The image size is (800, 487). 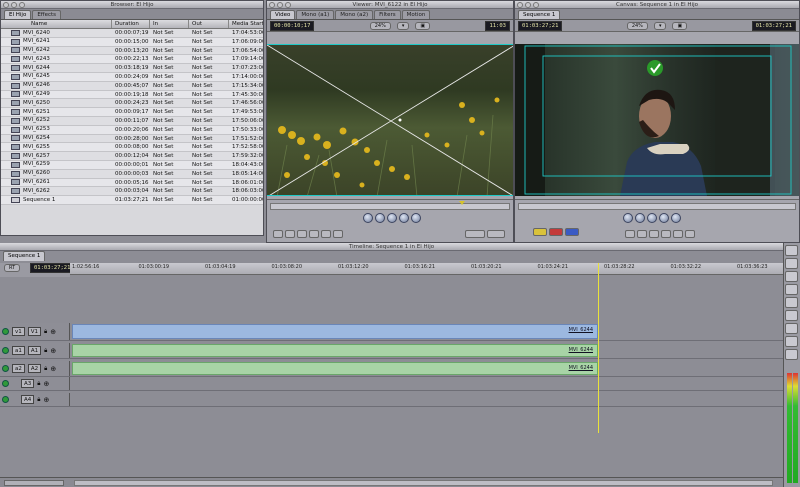 I want to click on canvas-titlebar: Canvas: Sequence 1 in El Hijo, so click(x=657, y=5).